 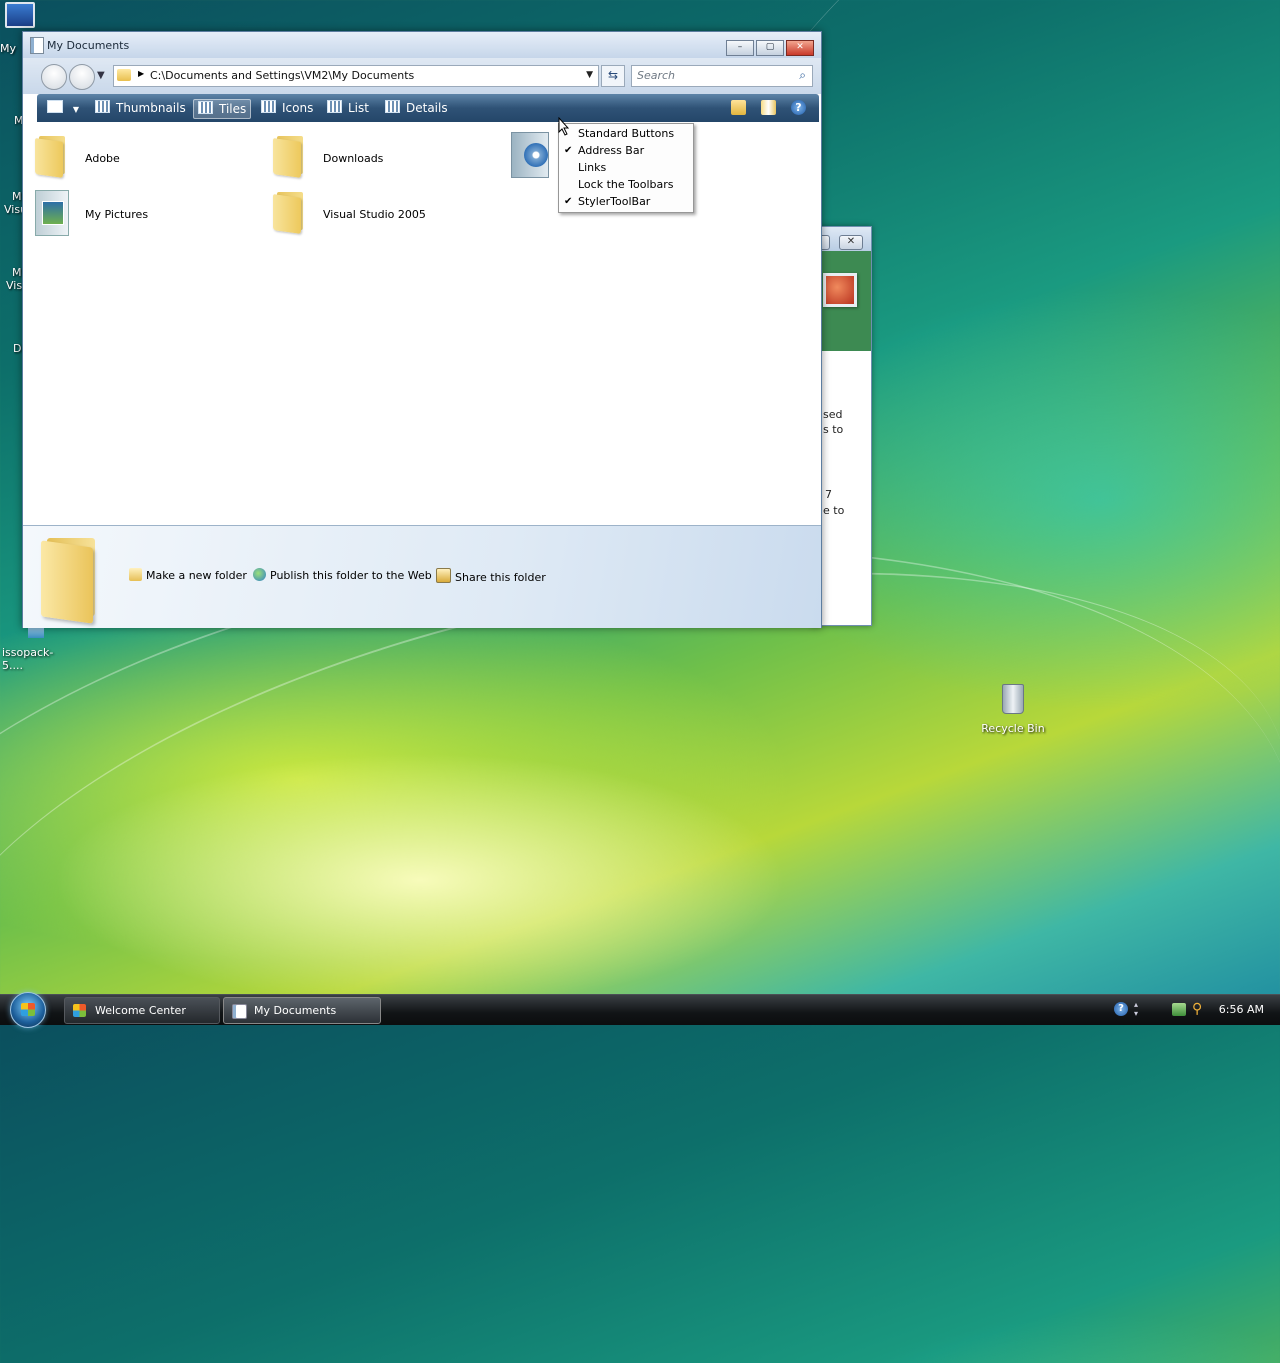 I want to click on menu-item-stylertoolbar: ✔ StylerToolBar, so click(x=626, y=201).